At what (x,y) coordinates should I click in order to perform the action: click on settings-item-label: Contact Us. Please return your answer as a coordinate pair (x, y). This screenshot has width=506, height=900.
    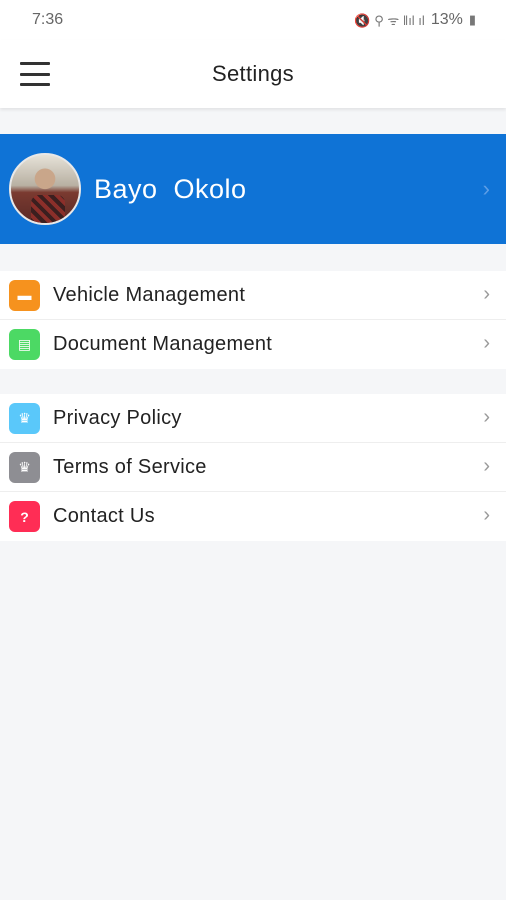
    Looking at the image, I should click on (104, 516).